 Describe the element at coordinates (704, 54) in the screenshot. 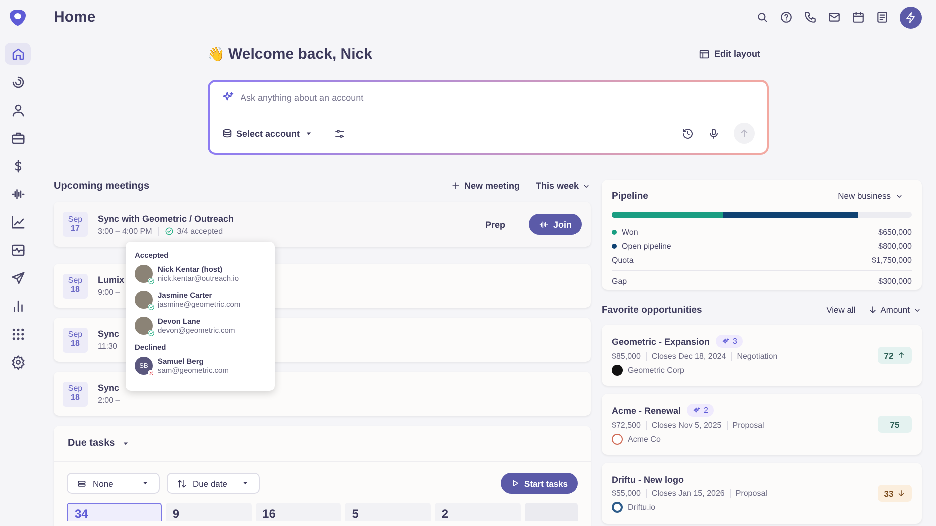

I see `layout-icon` at that location.